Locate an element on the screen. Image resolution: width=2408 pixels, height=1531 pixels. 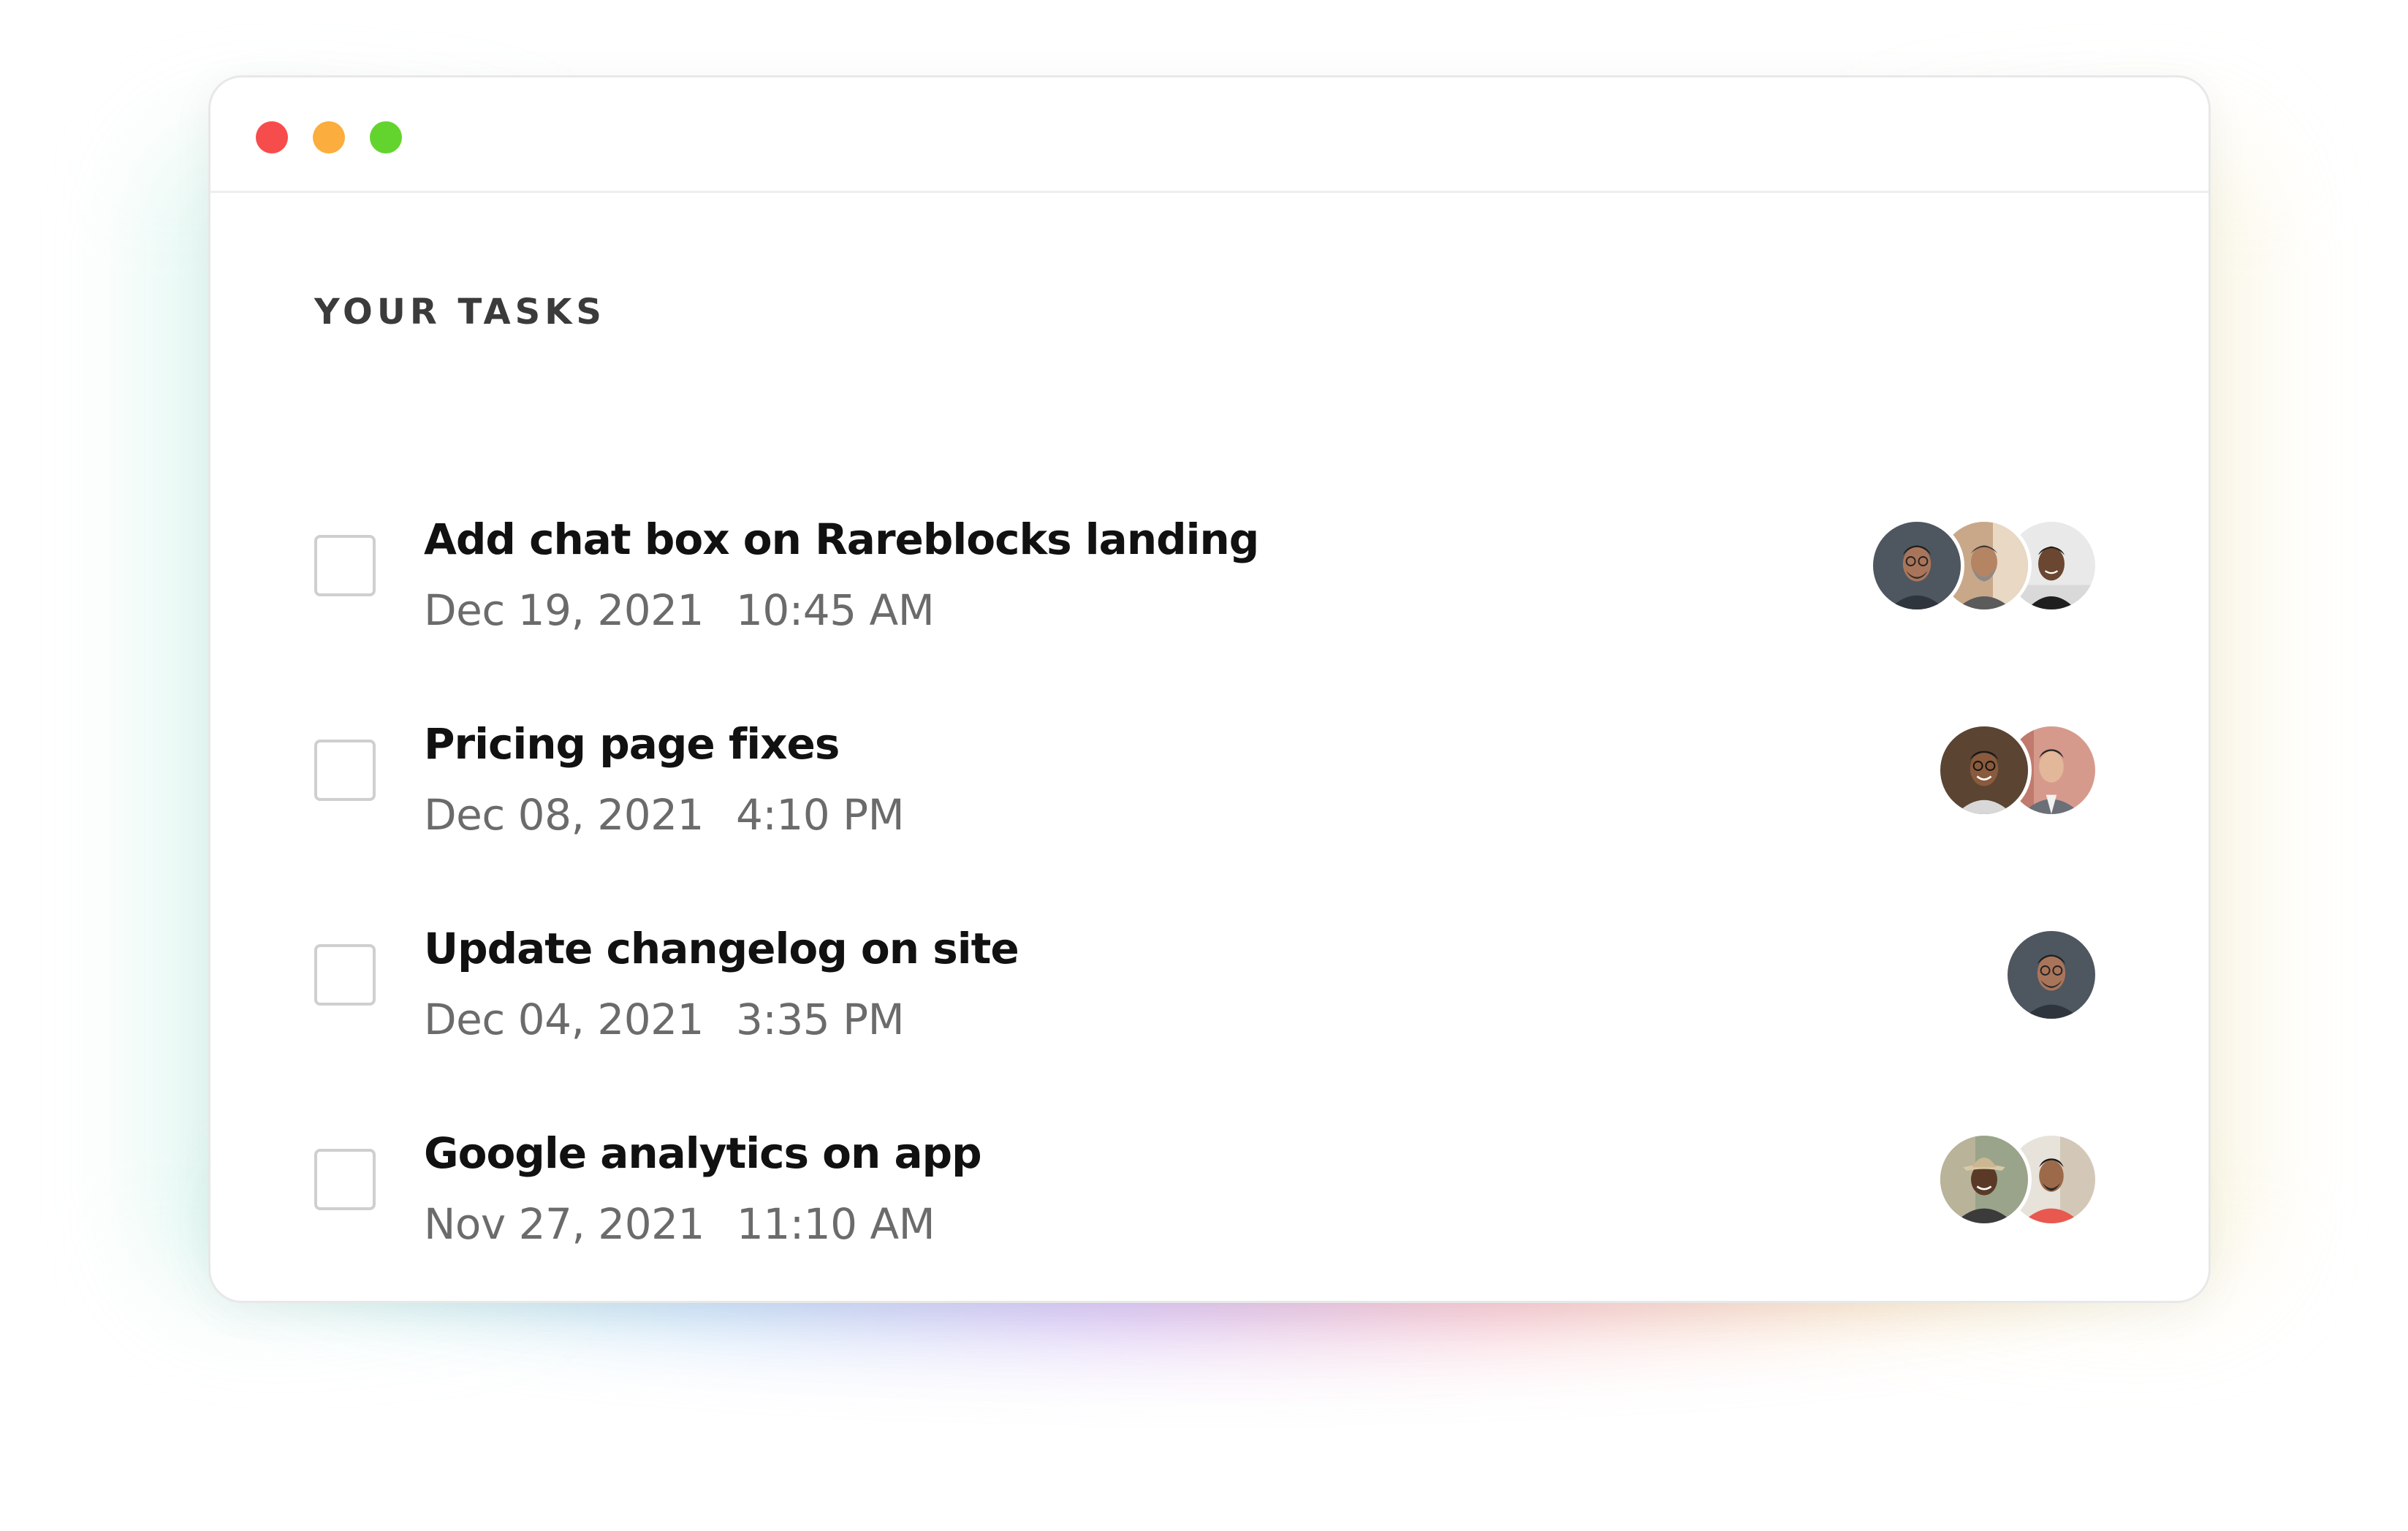
task-meta: Dec 08, 2021 4:10 PM is located at coordinates (664, 815).